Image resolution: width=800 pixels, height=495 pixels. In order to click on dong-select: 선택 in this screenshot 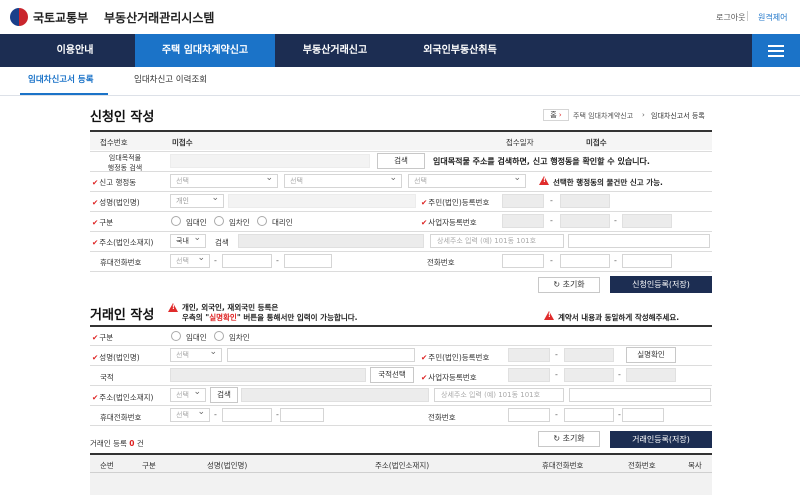, I will do `click(467, 180)`.